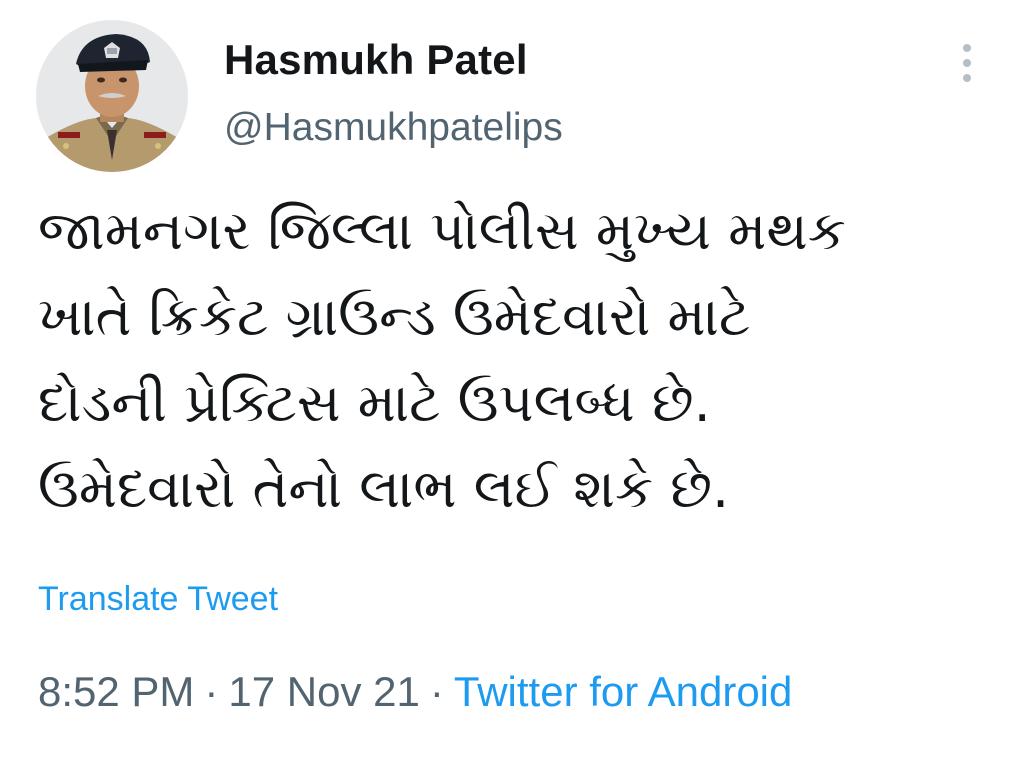  I want to click on tweet-text-line: ઉમેદવારો તેનો લાભ લઈ શકે છે., so click(384, 488).